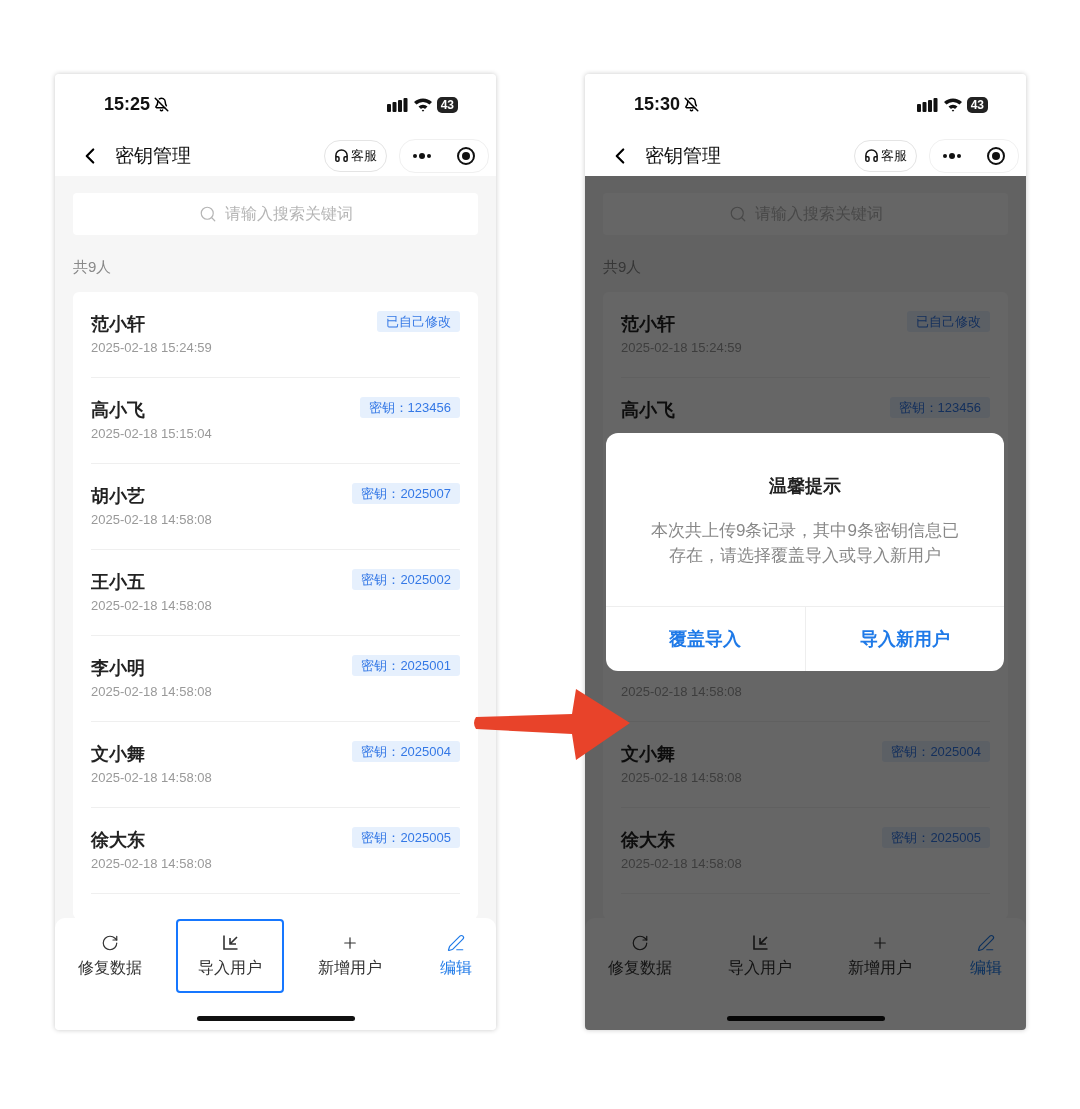  I want to click on dialog-button: 导入新用户, so click(904, 639).